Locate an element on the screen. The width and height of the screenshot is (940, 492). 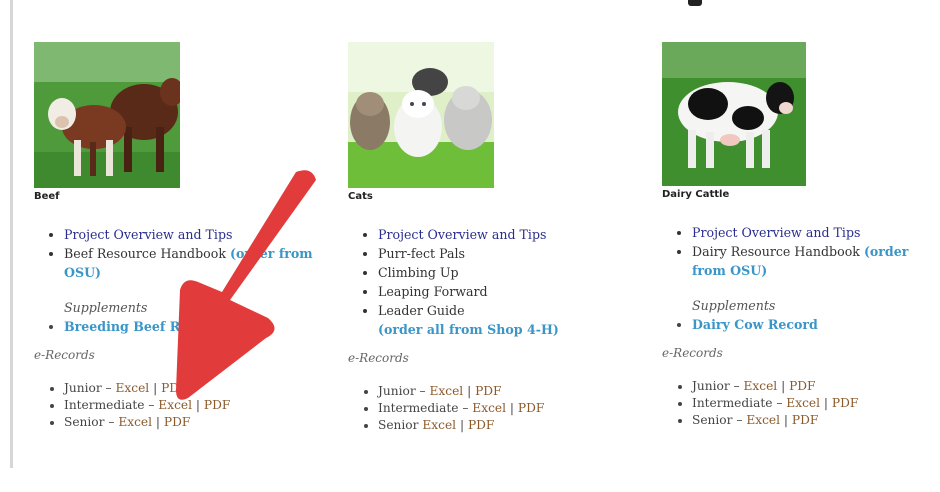
leaping-forward-text: Leaping Forward is located at coordinates (433, 291).